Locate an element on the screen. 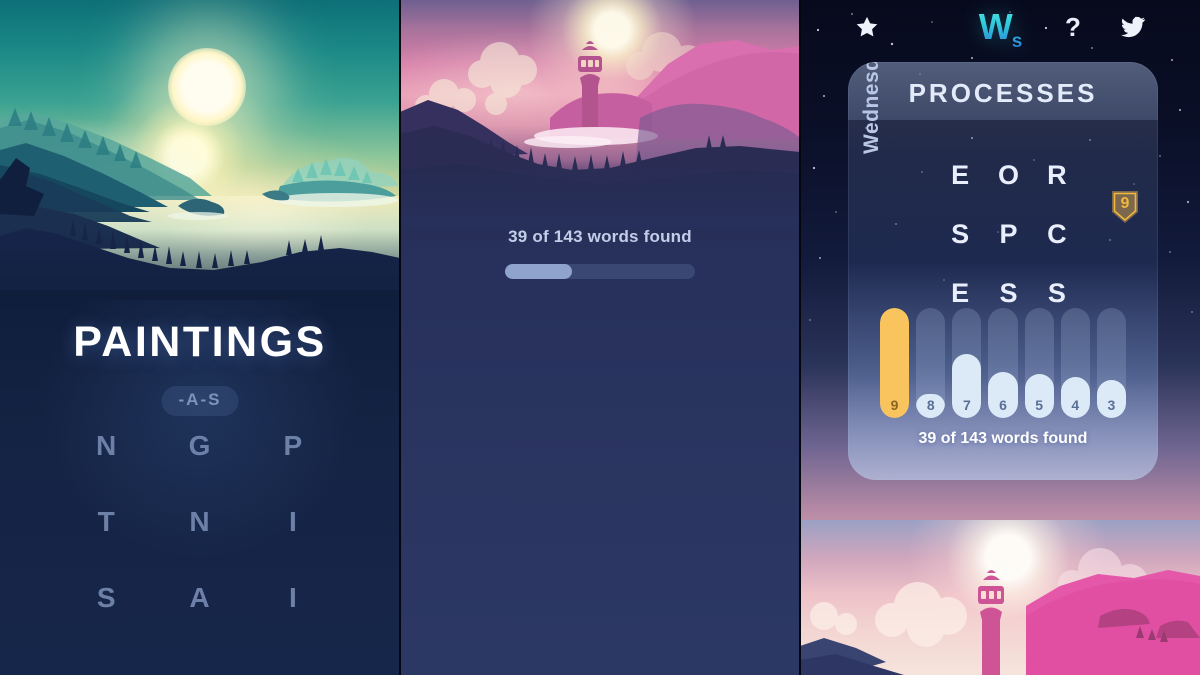 This screenshot has height=675, width=1200. letter-tile: G is located at coordinates (199, 446).